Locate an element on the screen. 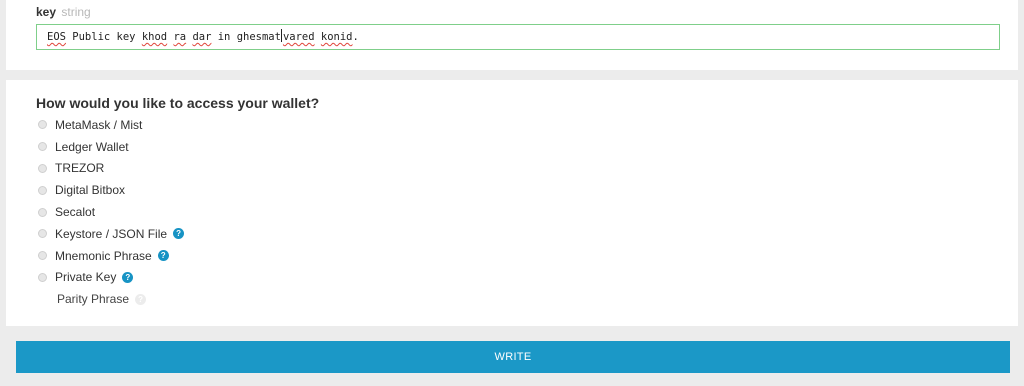  input-text-dar: dar is located at coordinates (202, 37).